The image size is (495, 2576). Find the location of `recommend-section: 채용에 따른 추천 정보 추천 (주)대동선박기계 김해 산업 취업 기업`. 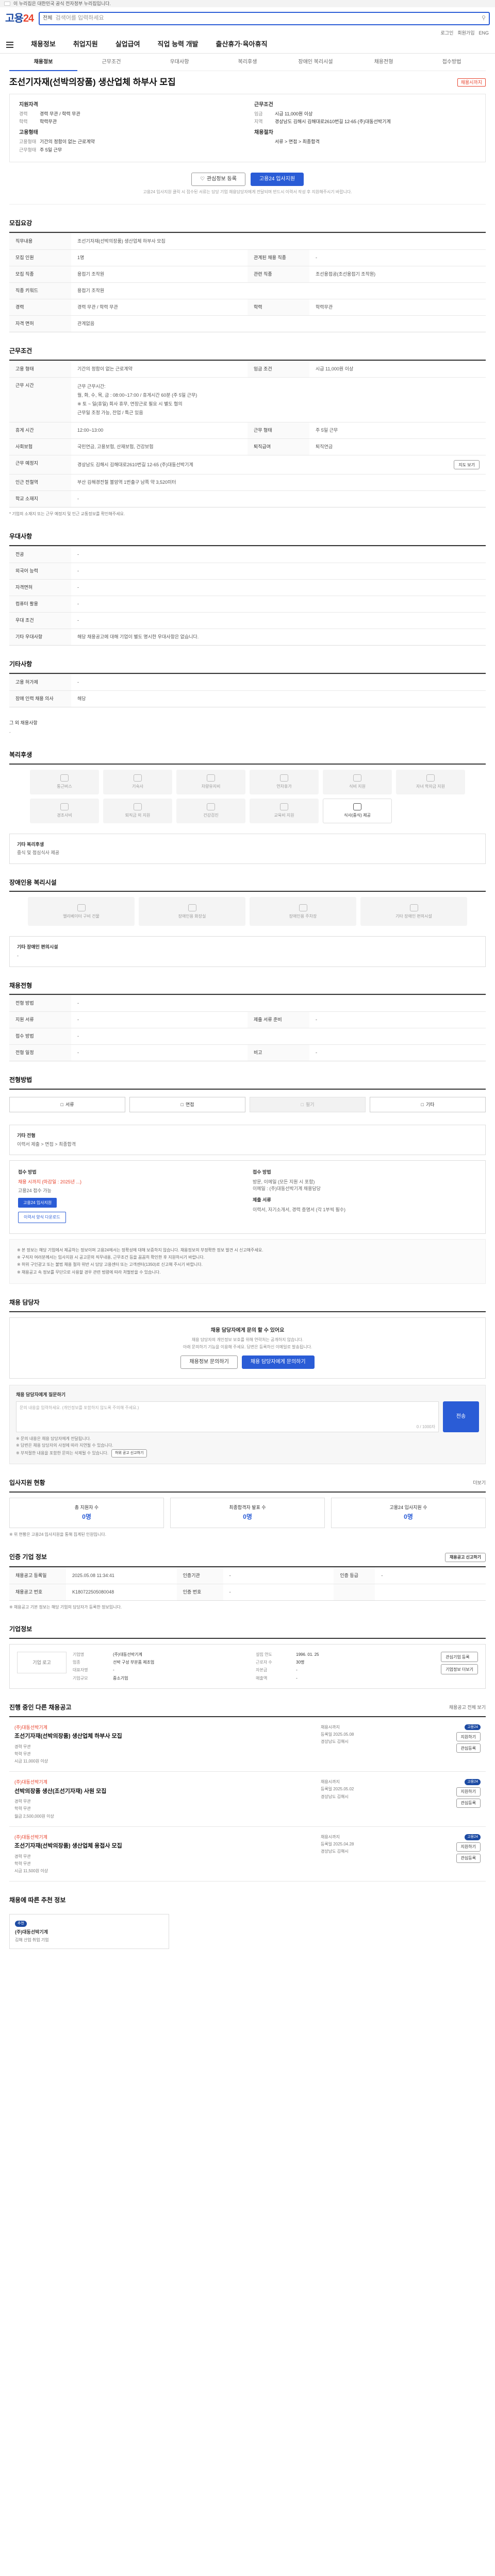

recommend-section: 채용에 따른 추천 정보 추천 (주)대동선박기계 김해 산업 취업 기업 is located at coordinates (247, 1922).